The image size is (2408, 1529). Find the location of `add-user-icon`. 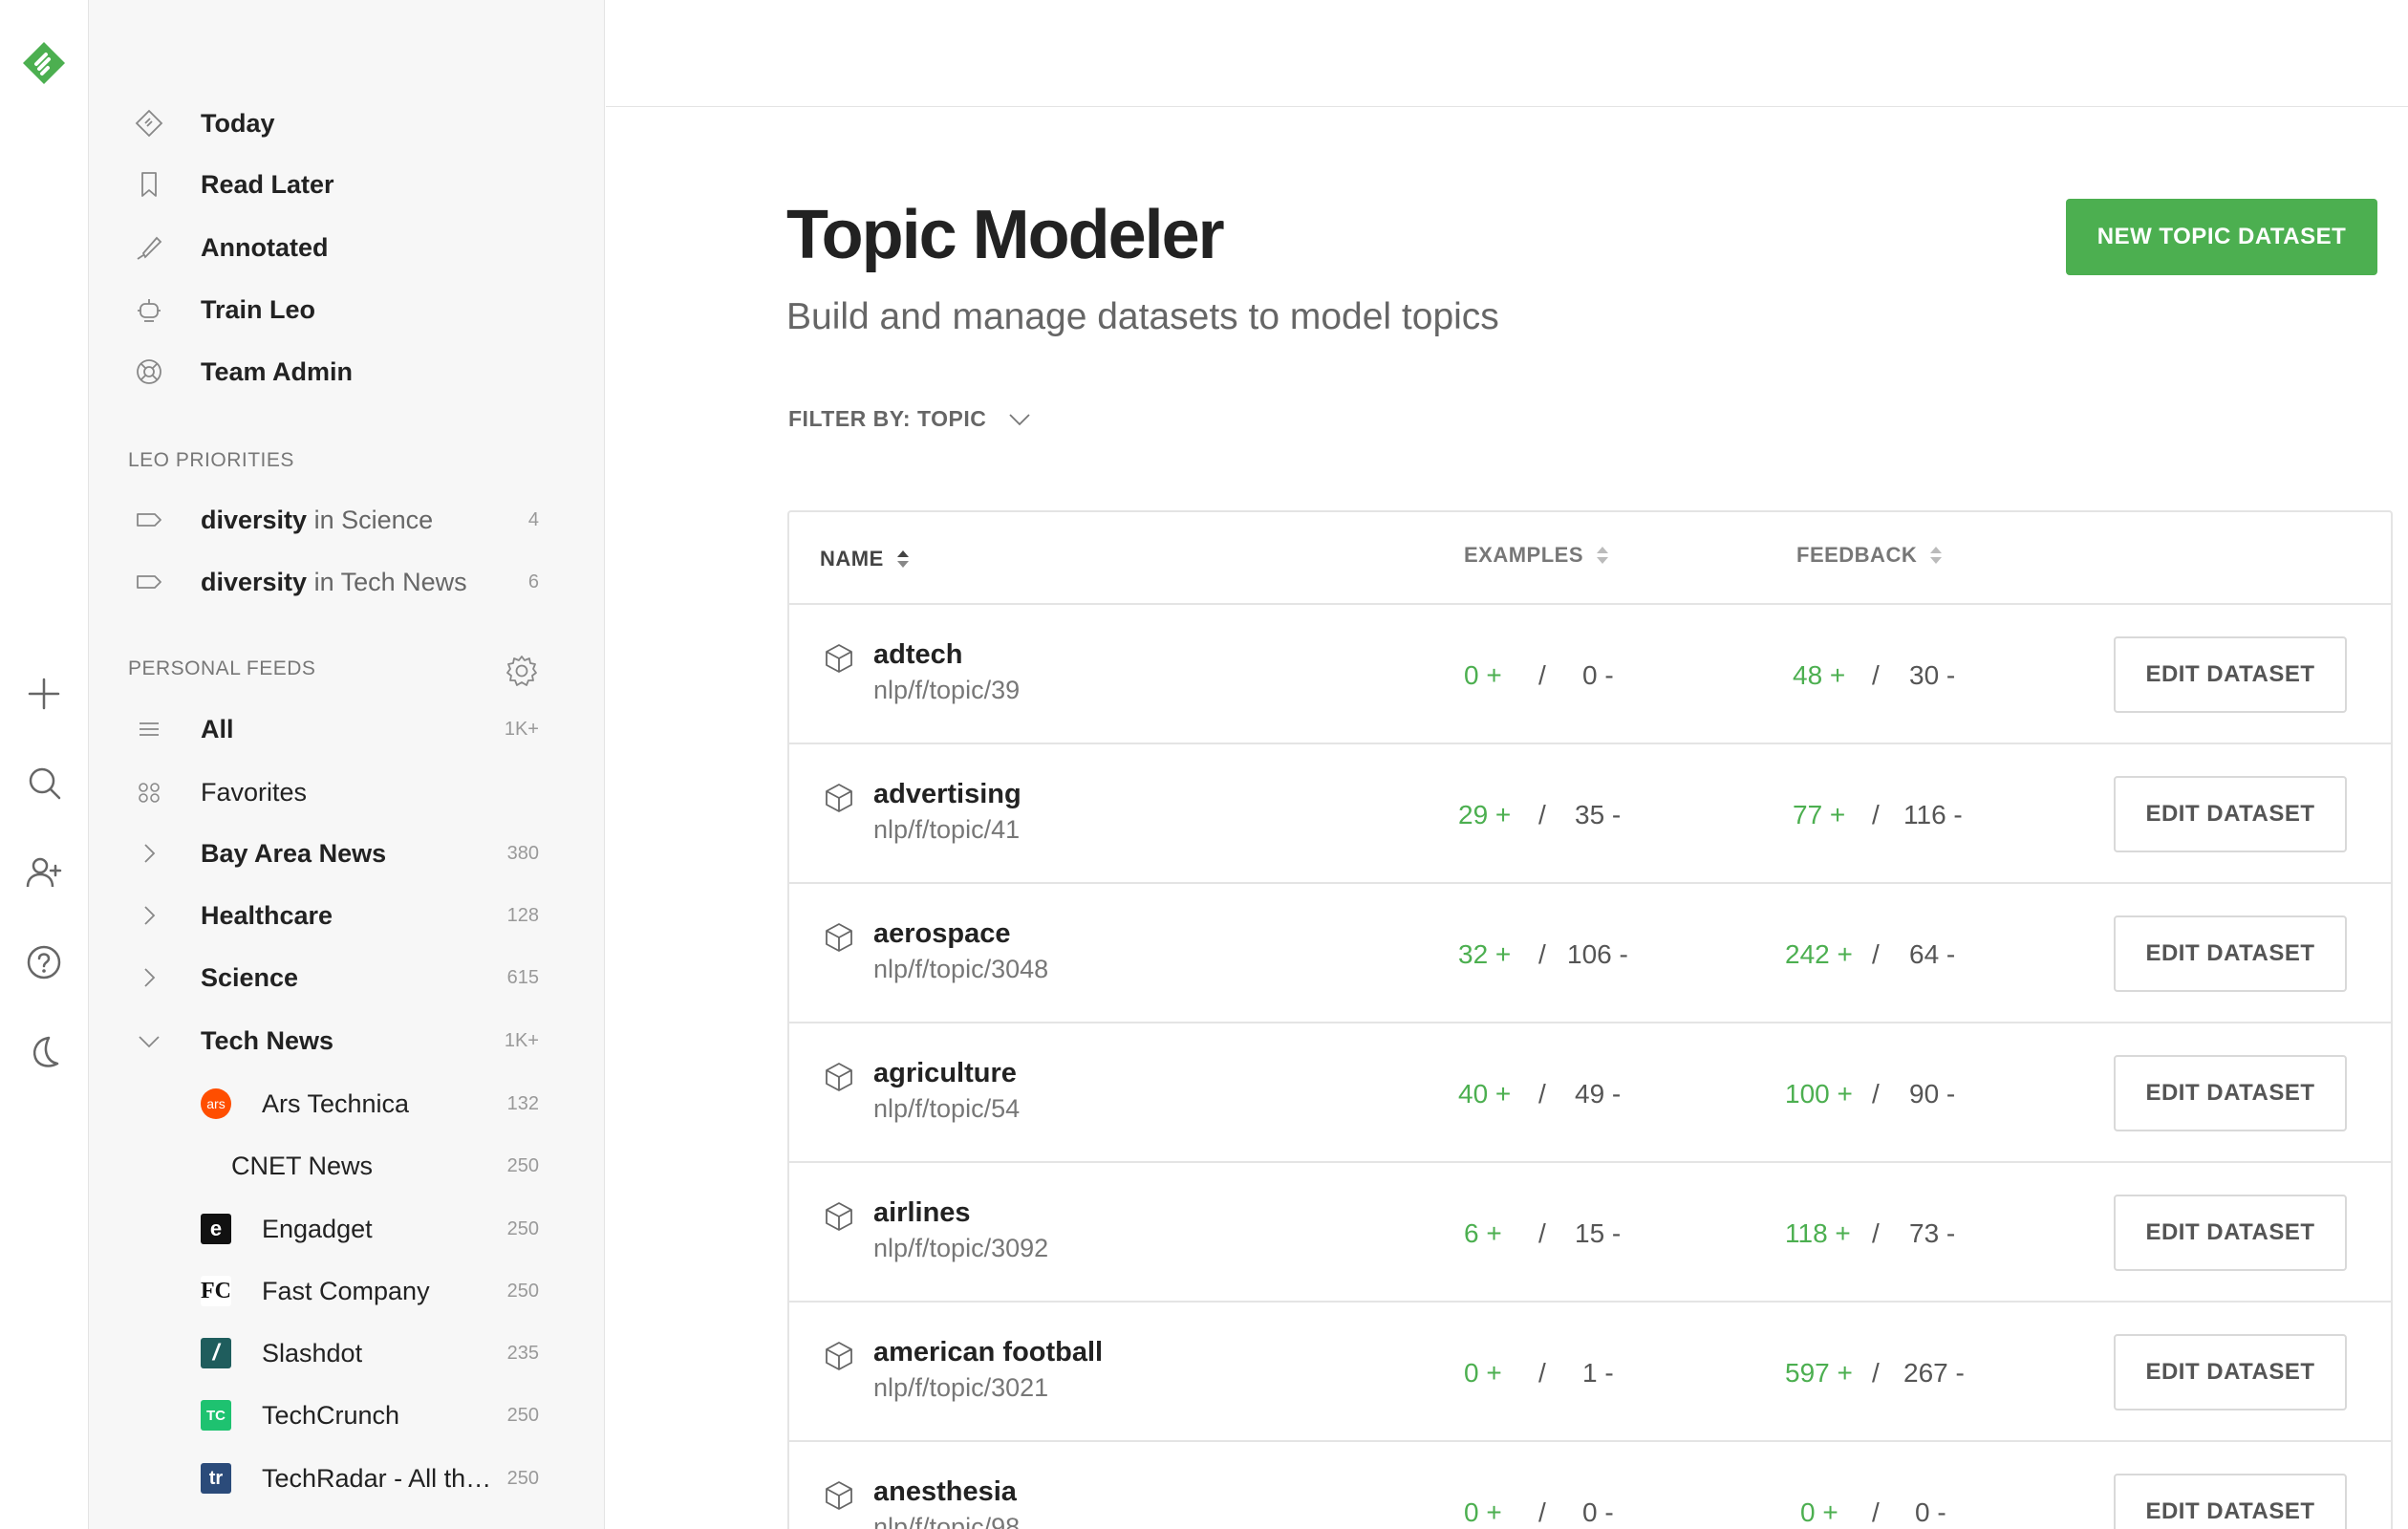

add-user-icon is located at coordinates (44, 872).